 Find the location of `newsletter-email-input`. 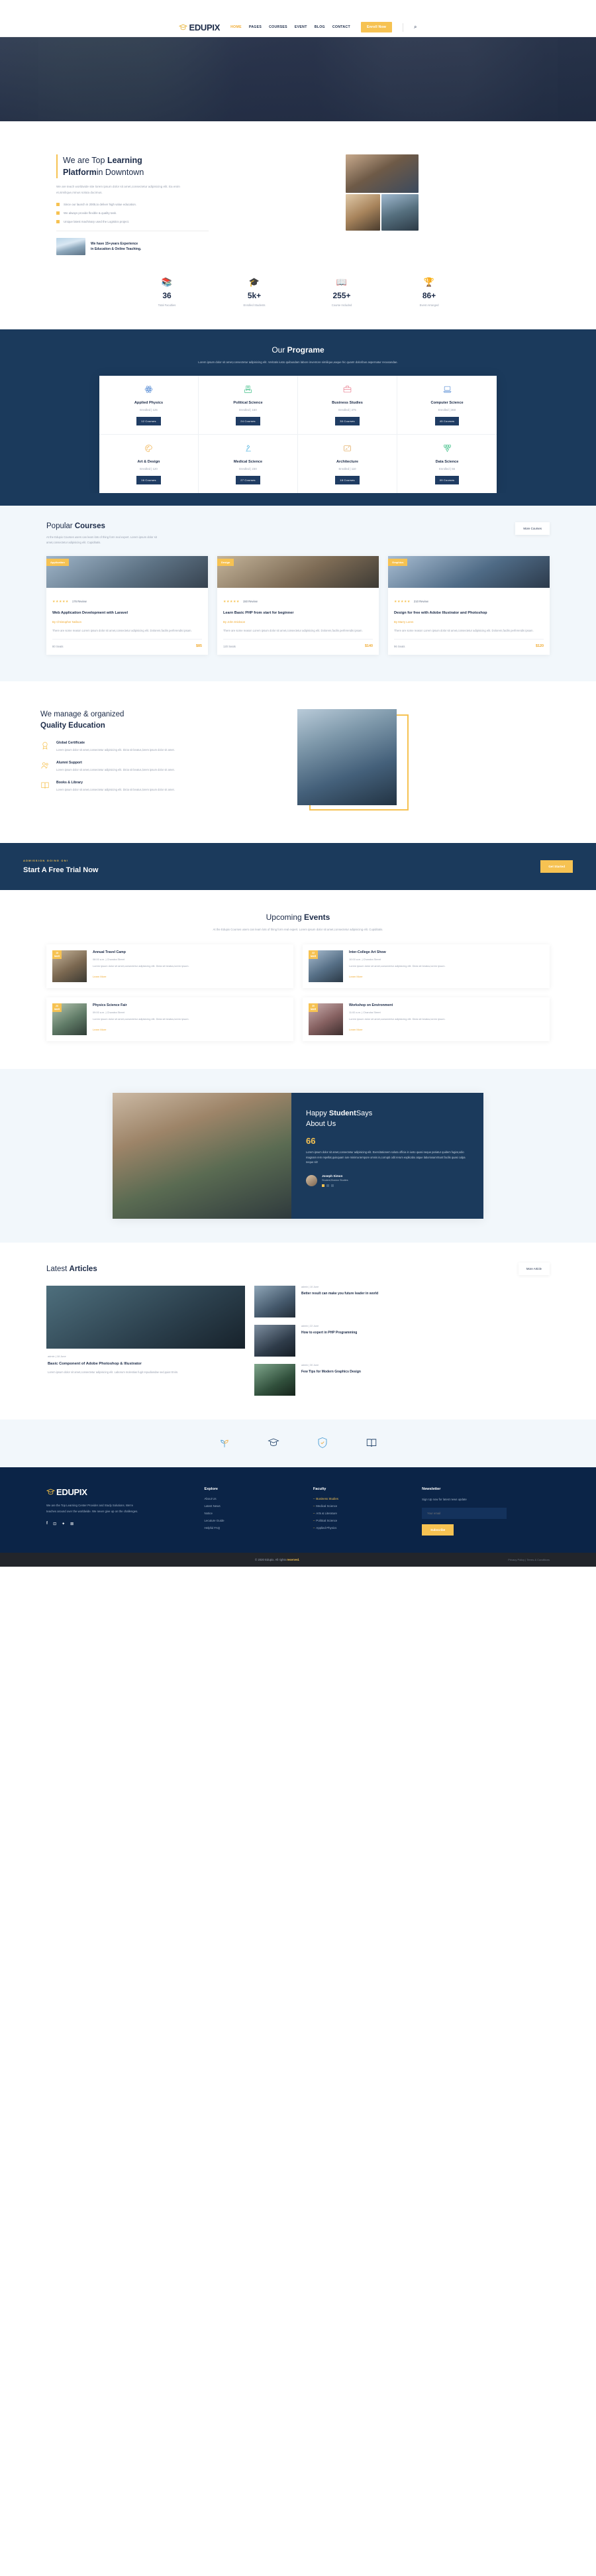

newsletter-email-input is located at coordinates (465, 1514).